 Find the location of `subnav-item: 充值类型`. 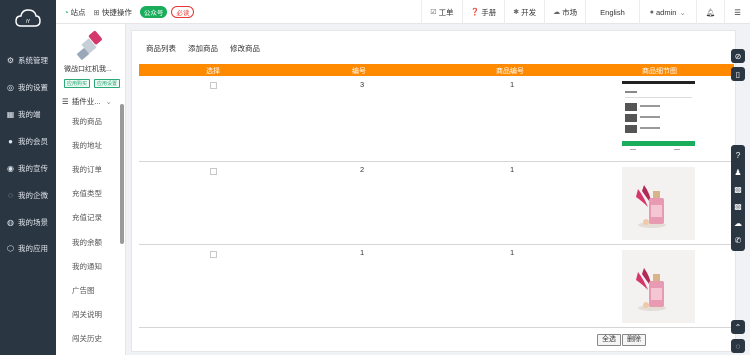

subnav-item: 充值类型 is located at coordinates (87, 193).